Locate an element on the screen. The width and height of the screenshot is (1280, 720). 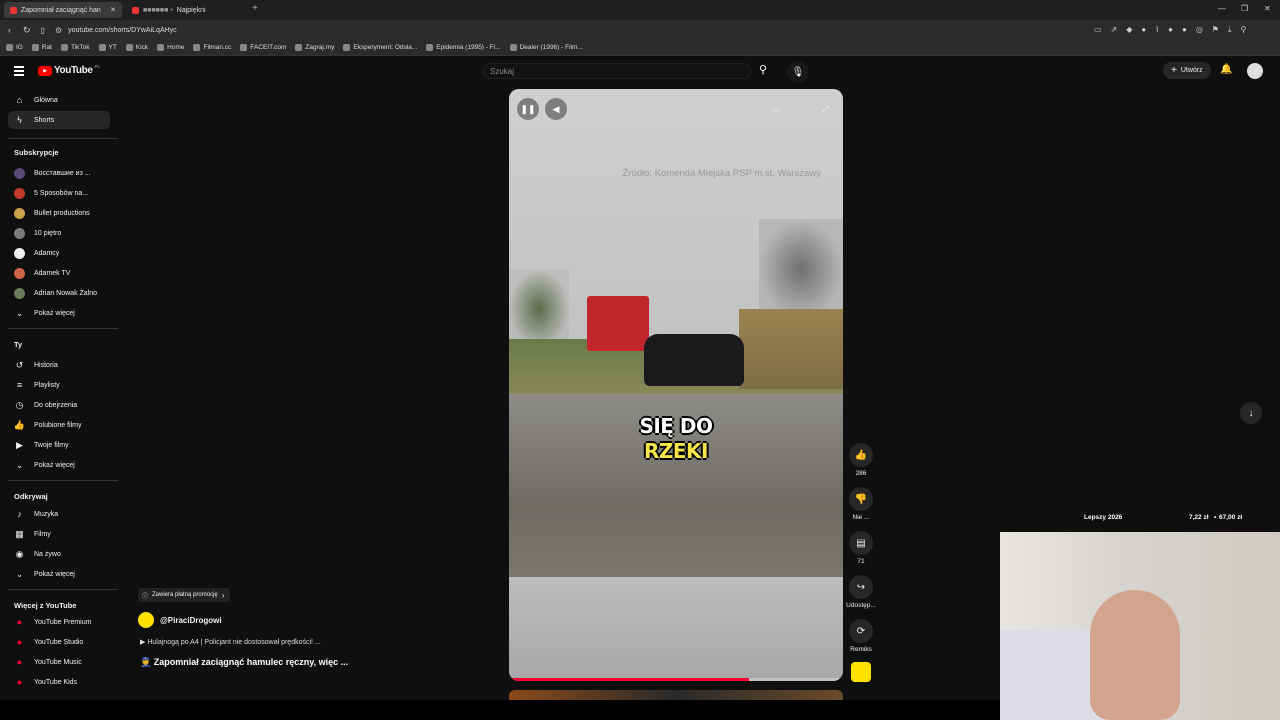
sidebar-item: ▦ Filmy is located at coordinates (59, 534).